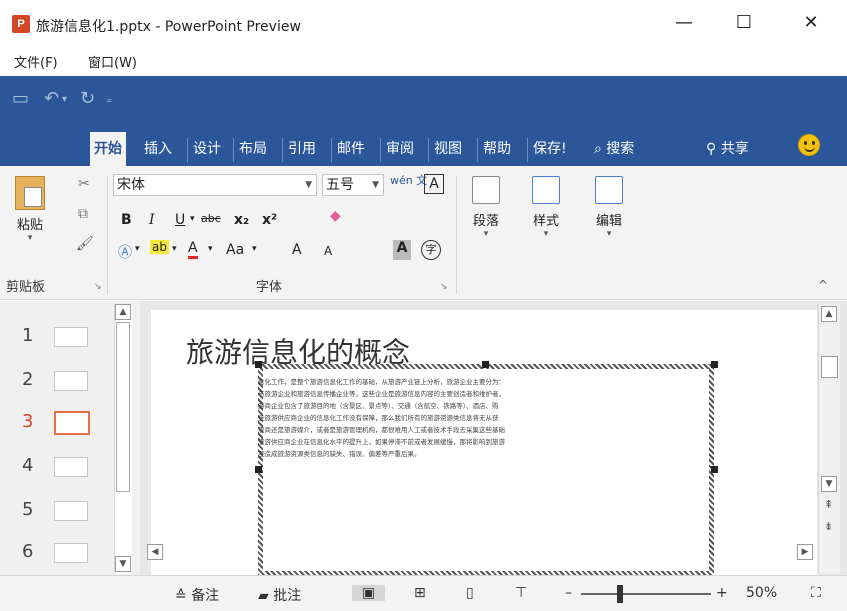  Describe the element at coordinates (36, 61) in the screenshot. I see `menu-file: 文件(F)` at that location.